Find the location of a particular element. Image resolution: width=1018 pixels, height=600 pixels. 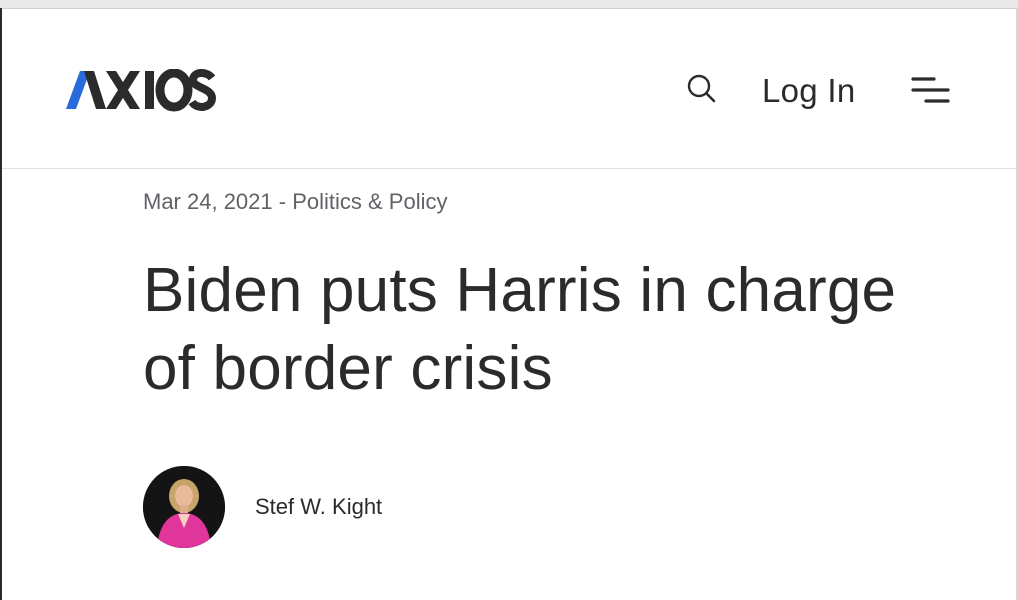

search-button is located at coordinates (702, 89).